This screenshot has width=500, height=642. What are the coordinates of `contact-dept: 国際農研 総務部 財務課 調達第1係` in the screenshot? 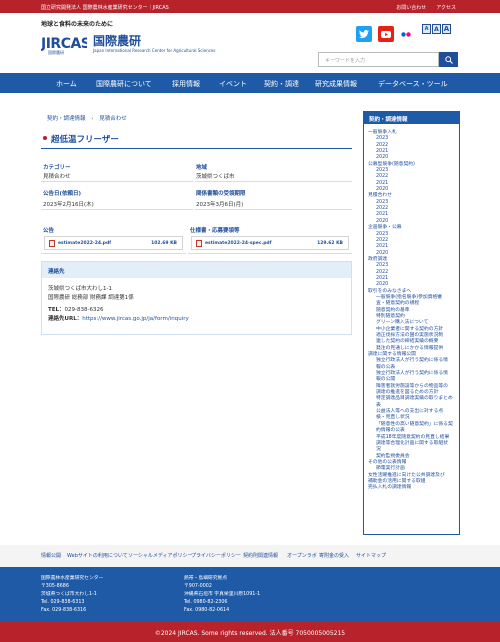 It's located at (91, 298).